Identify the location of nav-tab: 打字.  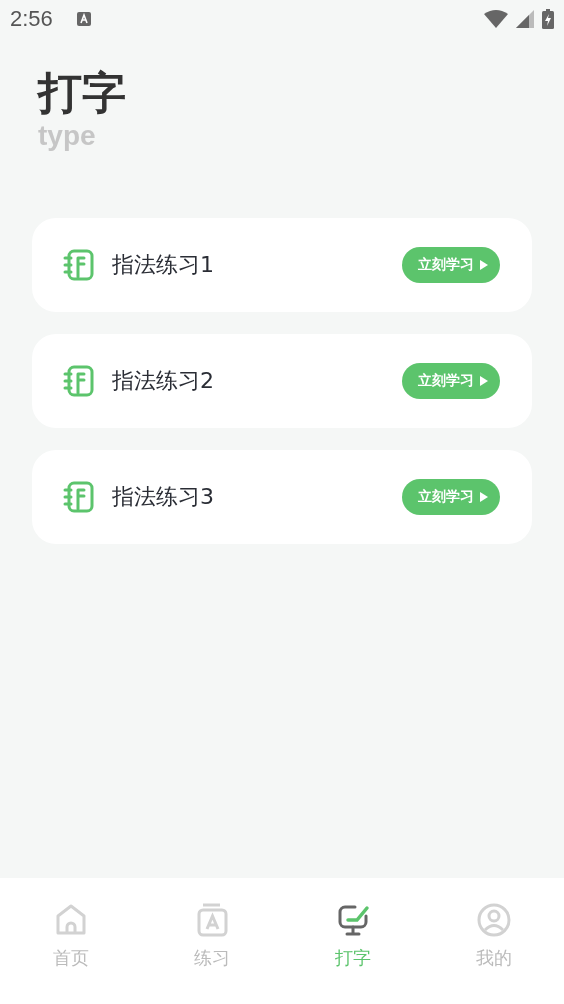
(352, 941).